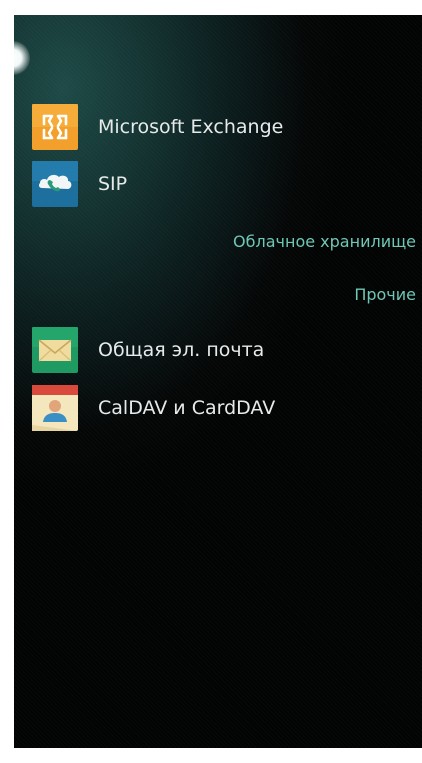 The image size is (422, 763). Describe the element at coordinates (324, 241) in the screenshot. I see `section-header-cloud-storage: Облачное хранилище` at that location.